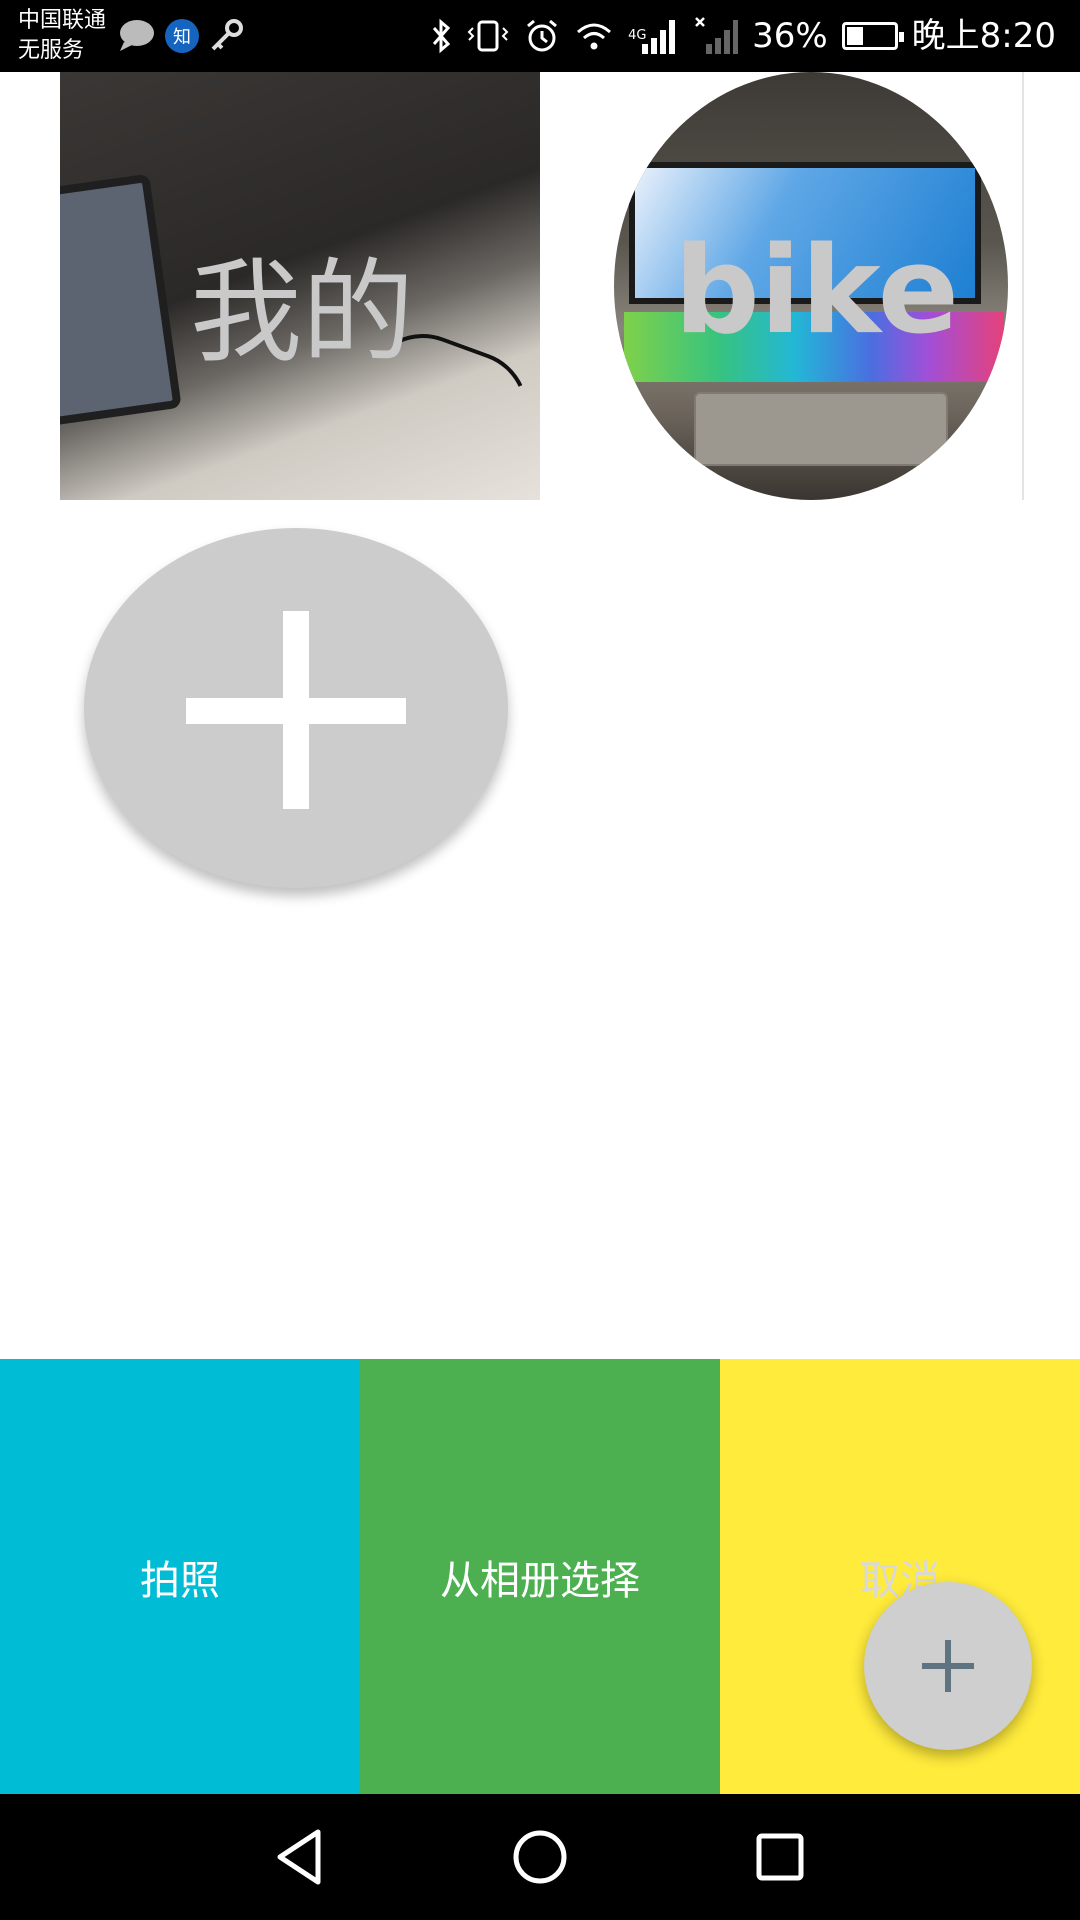  I want to click on fab-add-button, so click(948, 1666).